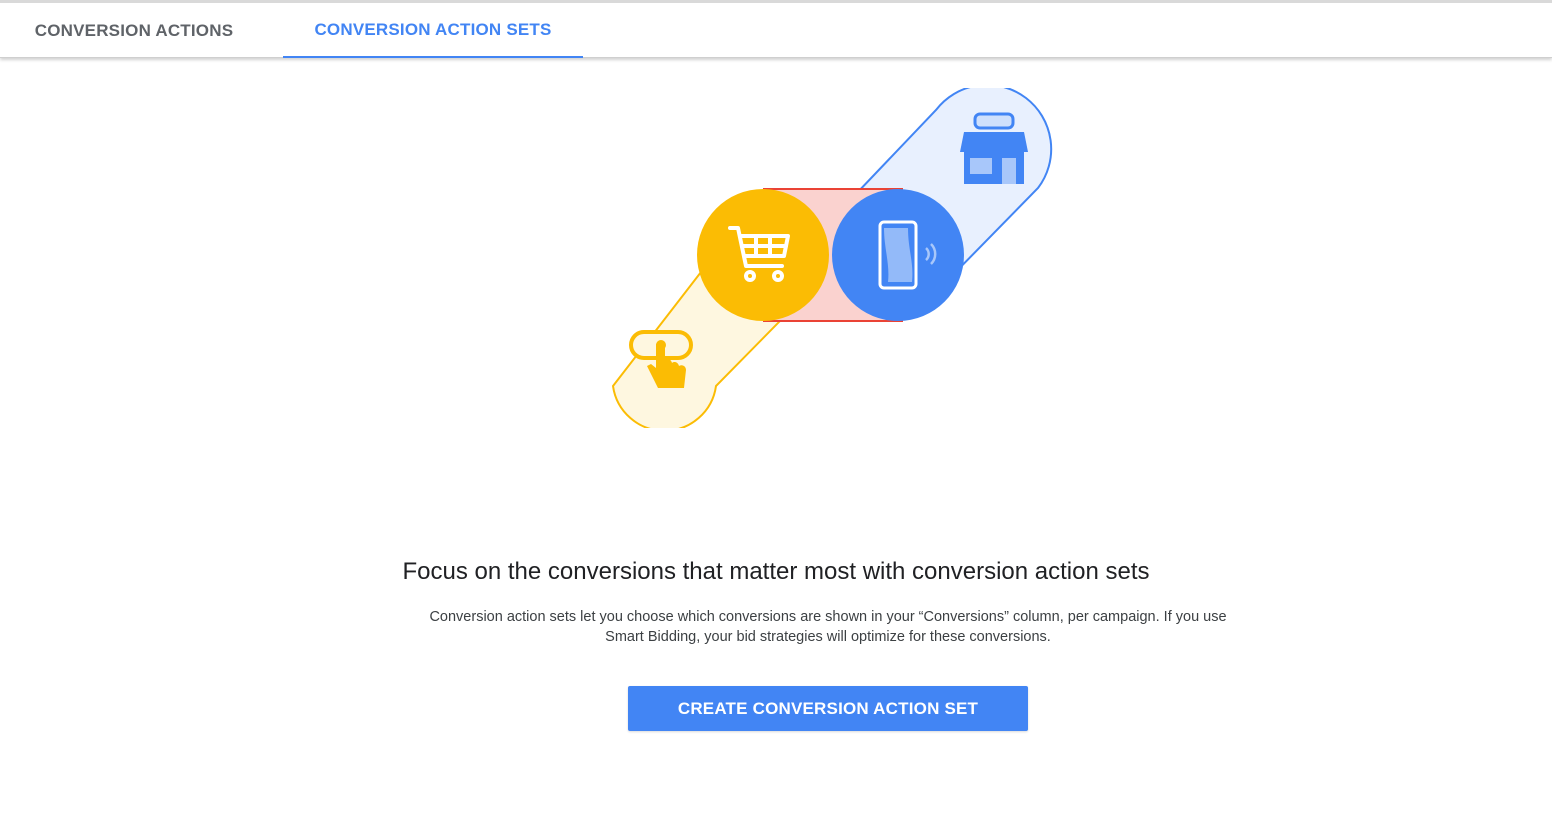  Describe the element at coordinates (433, 30) in the screenshot. I see `tab-conversion-action-sets: CONVERSION ACTION SETS` at that location.